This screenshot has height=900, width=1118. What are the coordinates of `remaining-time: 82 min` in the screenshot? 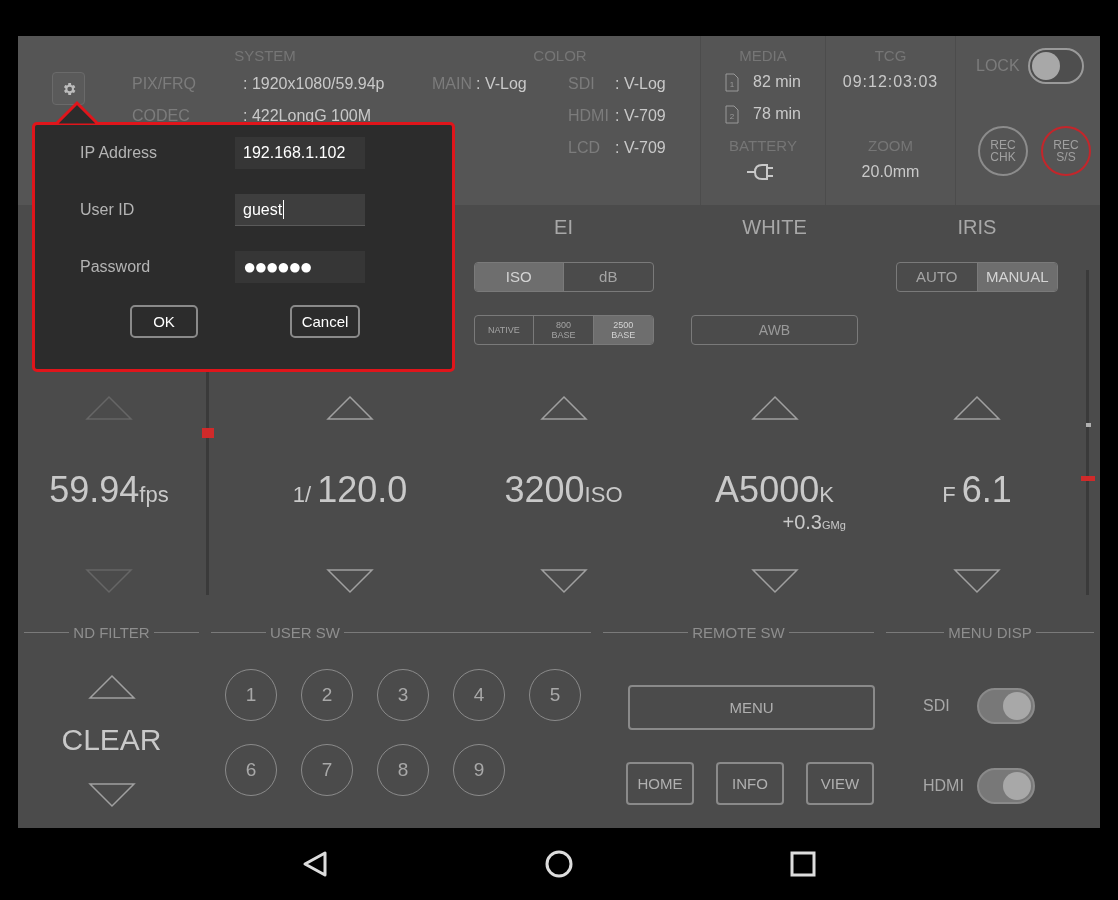 It's located at (777, 82).